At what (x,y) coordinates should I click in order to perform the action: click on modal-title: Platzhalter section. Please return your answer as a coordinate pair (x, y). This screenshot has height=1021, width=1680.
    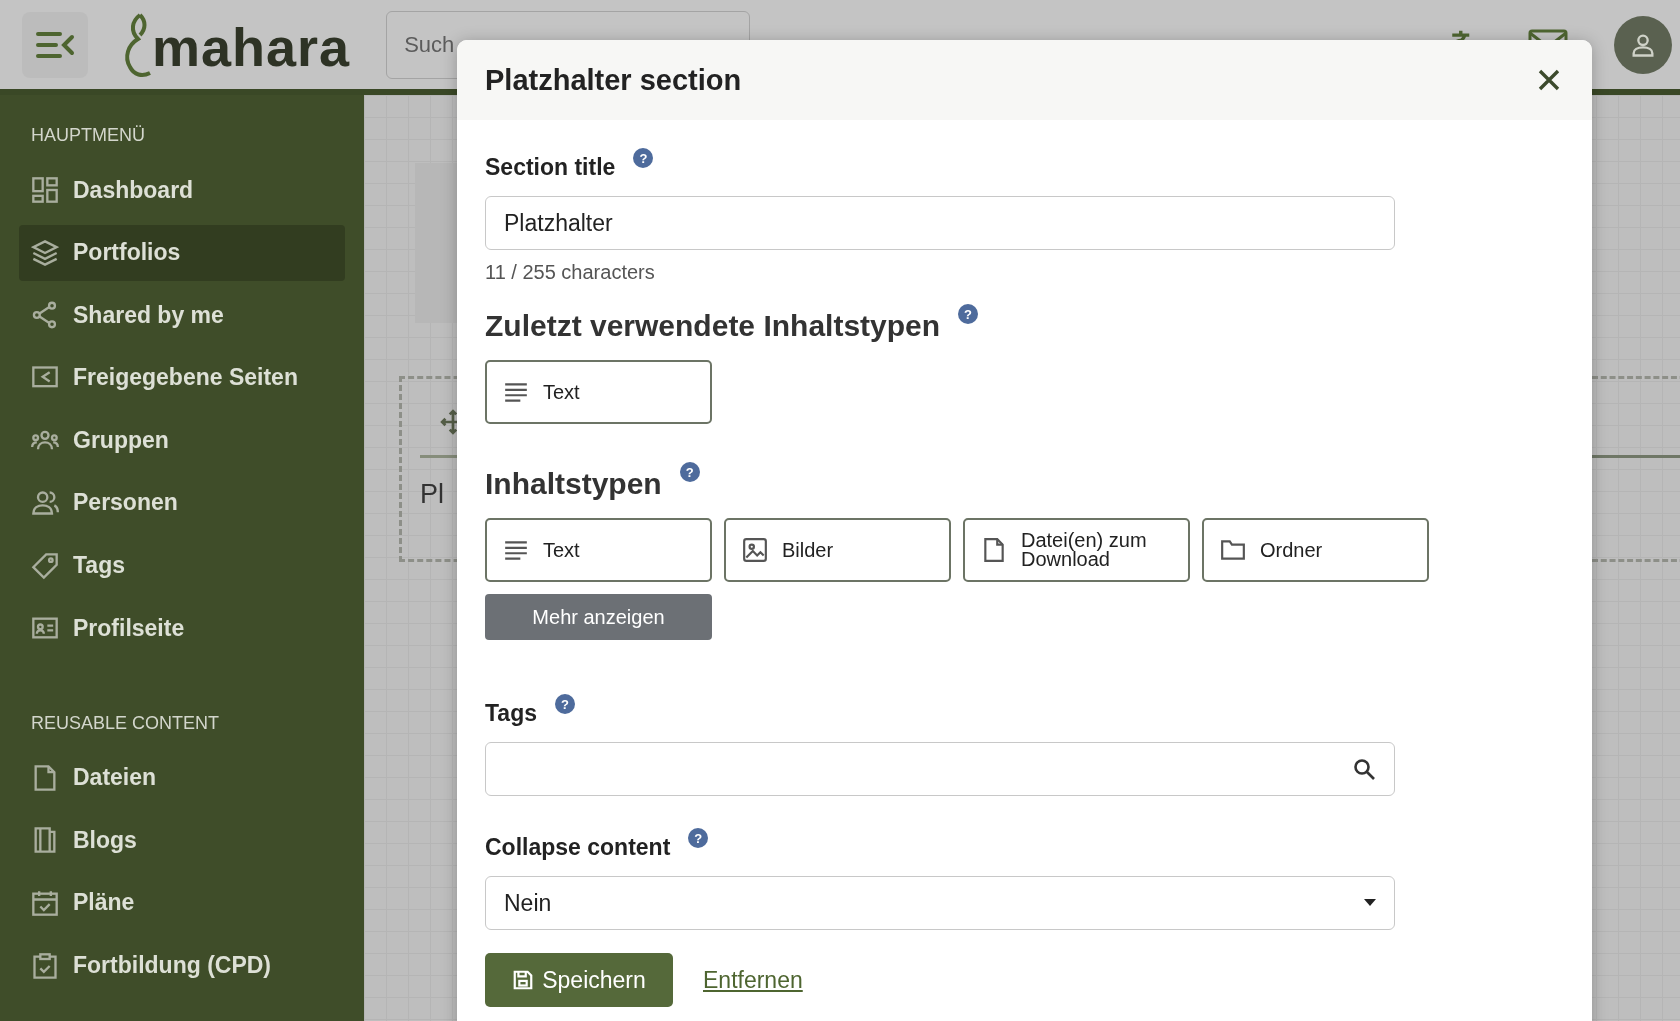
    Looking at the image, I should click on (613, 80).